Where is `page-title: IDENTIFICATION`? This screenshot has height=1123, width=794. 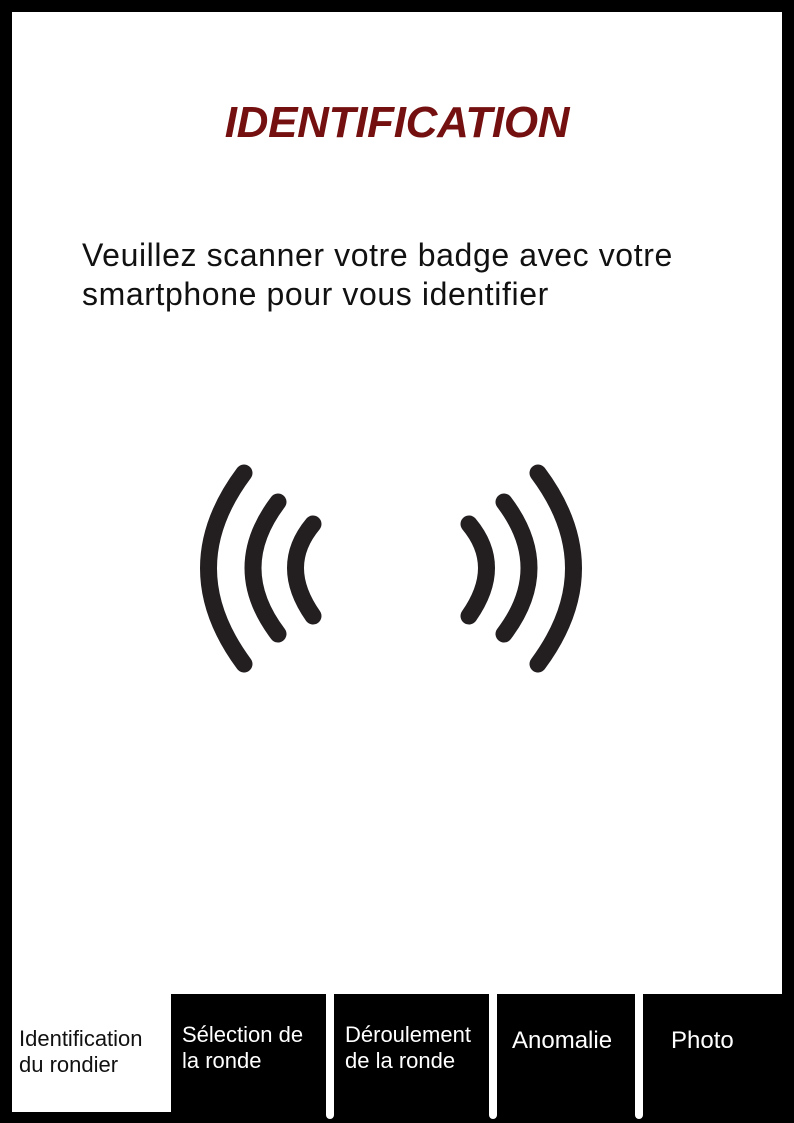 page-title: IDENTIFICATION is located at coordinates (397, 122).